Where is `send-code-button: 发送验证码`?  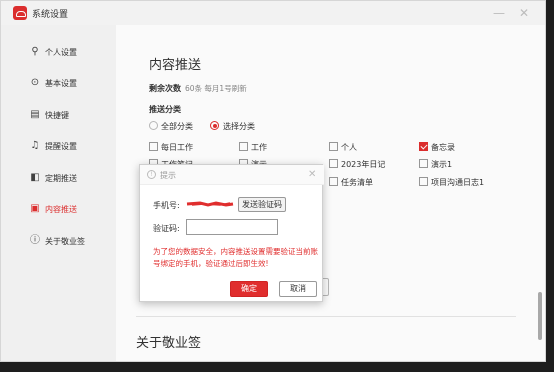 send-code-button: 发送验证码 is located at coordinates (262, 204).